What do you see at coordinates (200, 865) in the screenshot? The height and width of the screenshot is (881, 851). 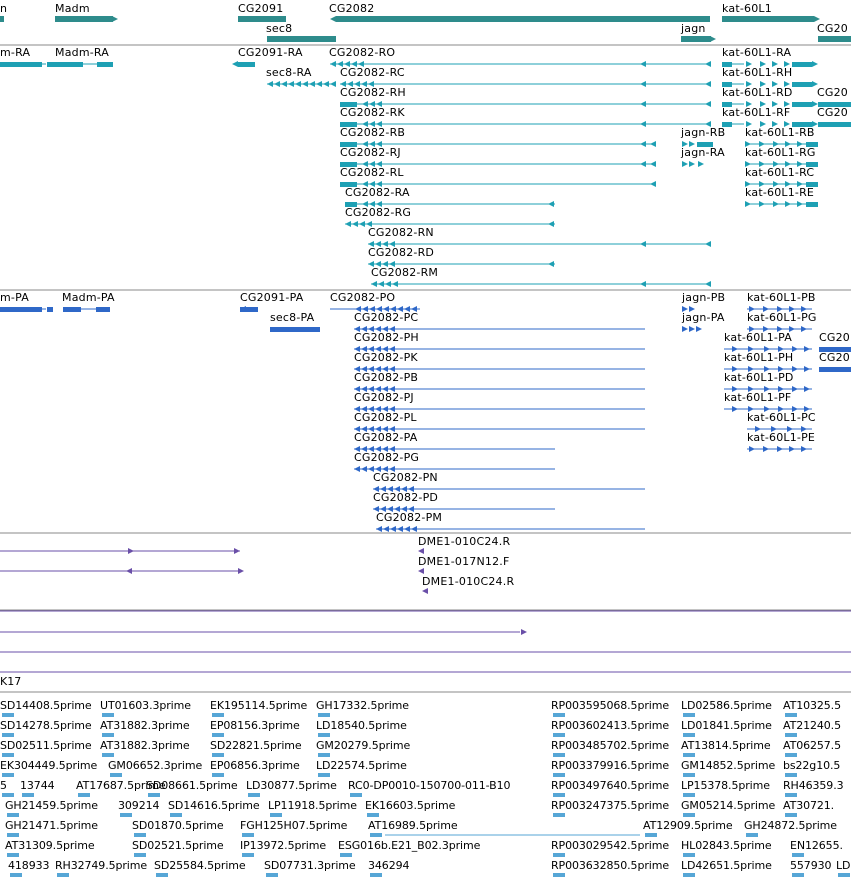 I see `est-label: SD25584.5prime` at bounding box center [200, 865].